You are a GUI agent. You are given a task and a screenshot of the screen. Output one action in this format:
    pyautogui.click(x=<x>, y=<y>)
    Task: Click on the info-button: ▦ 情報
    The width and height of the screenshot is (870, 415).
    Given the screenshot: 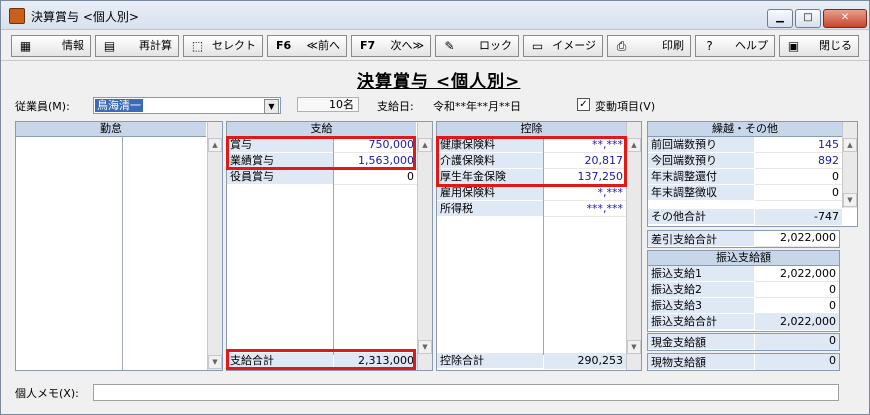 What is the action you would take?
    pyautogui.click(x=51, y=46)
    